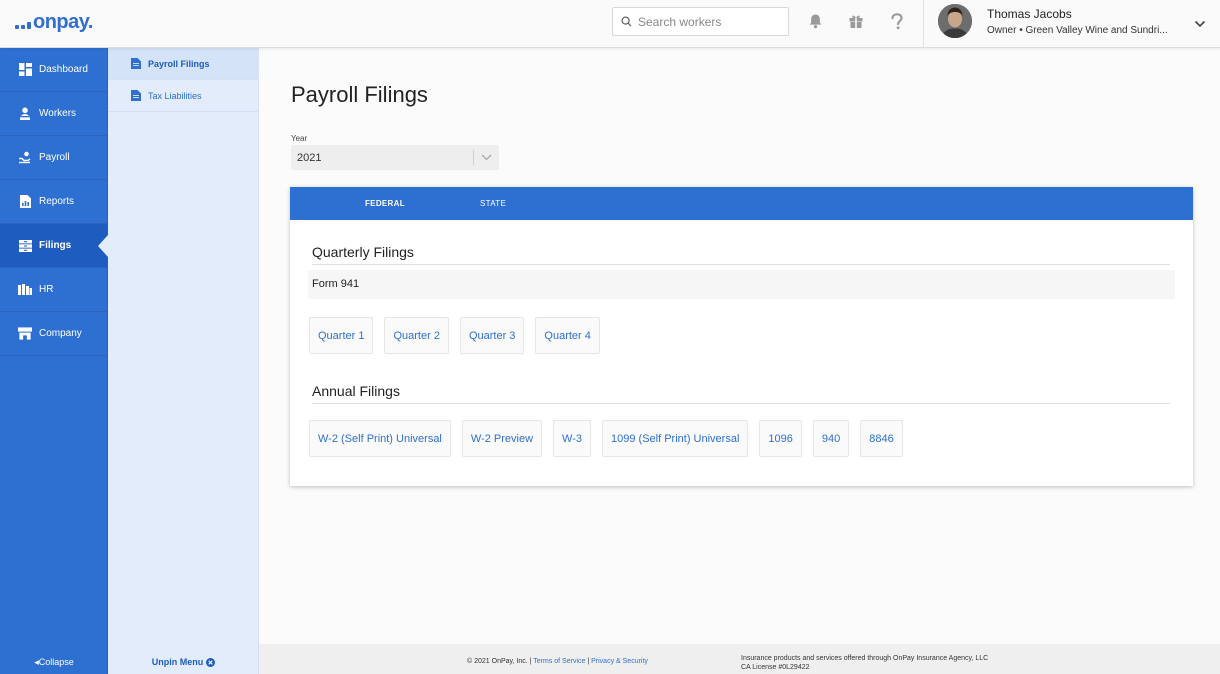 The image size is (1220, 674). I want to click on nav-item-dashboard: Dashboard, so click(53, 70).